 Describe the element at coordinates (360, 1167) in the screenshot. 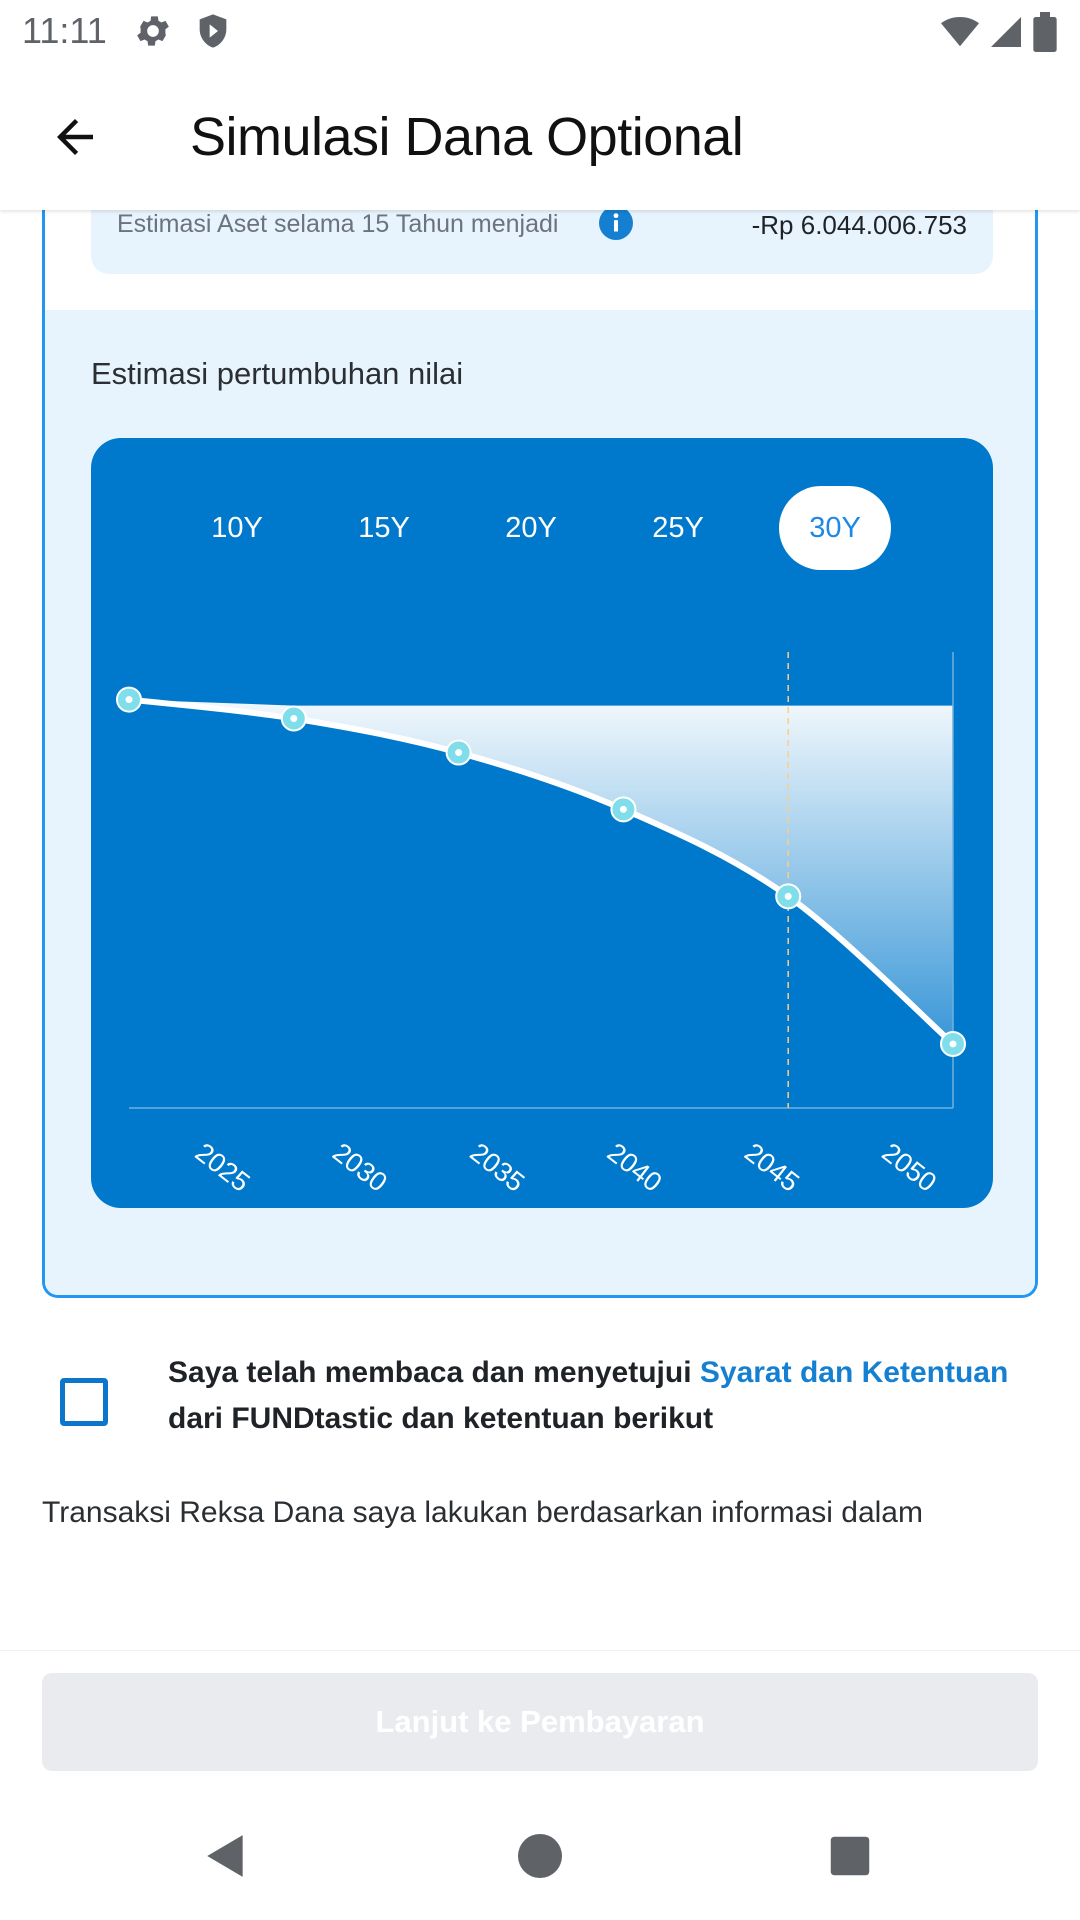

I see `x-tick-label: 2030` at that location.